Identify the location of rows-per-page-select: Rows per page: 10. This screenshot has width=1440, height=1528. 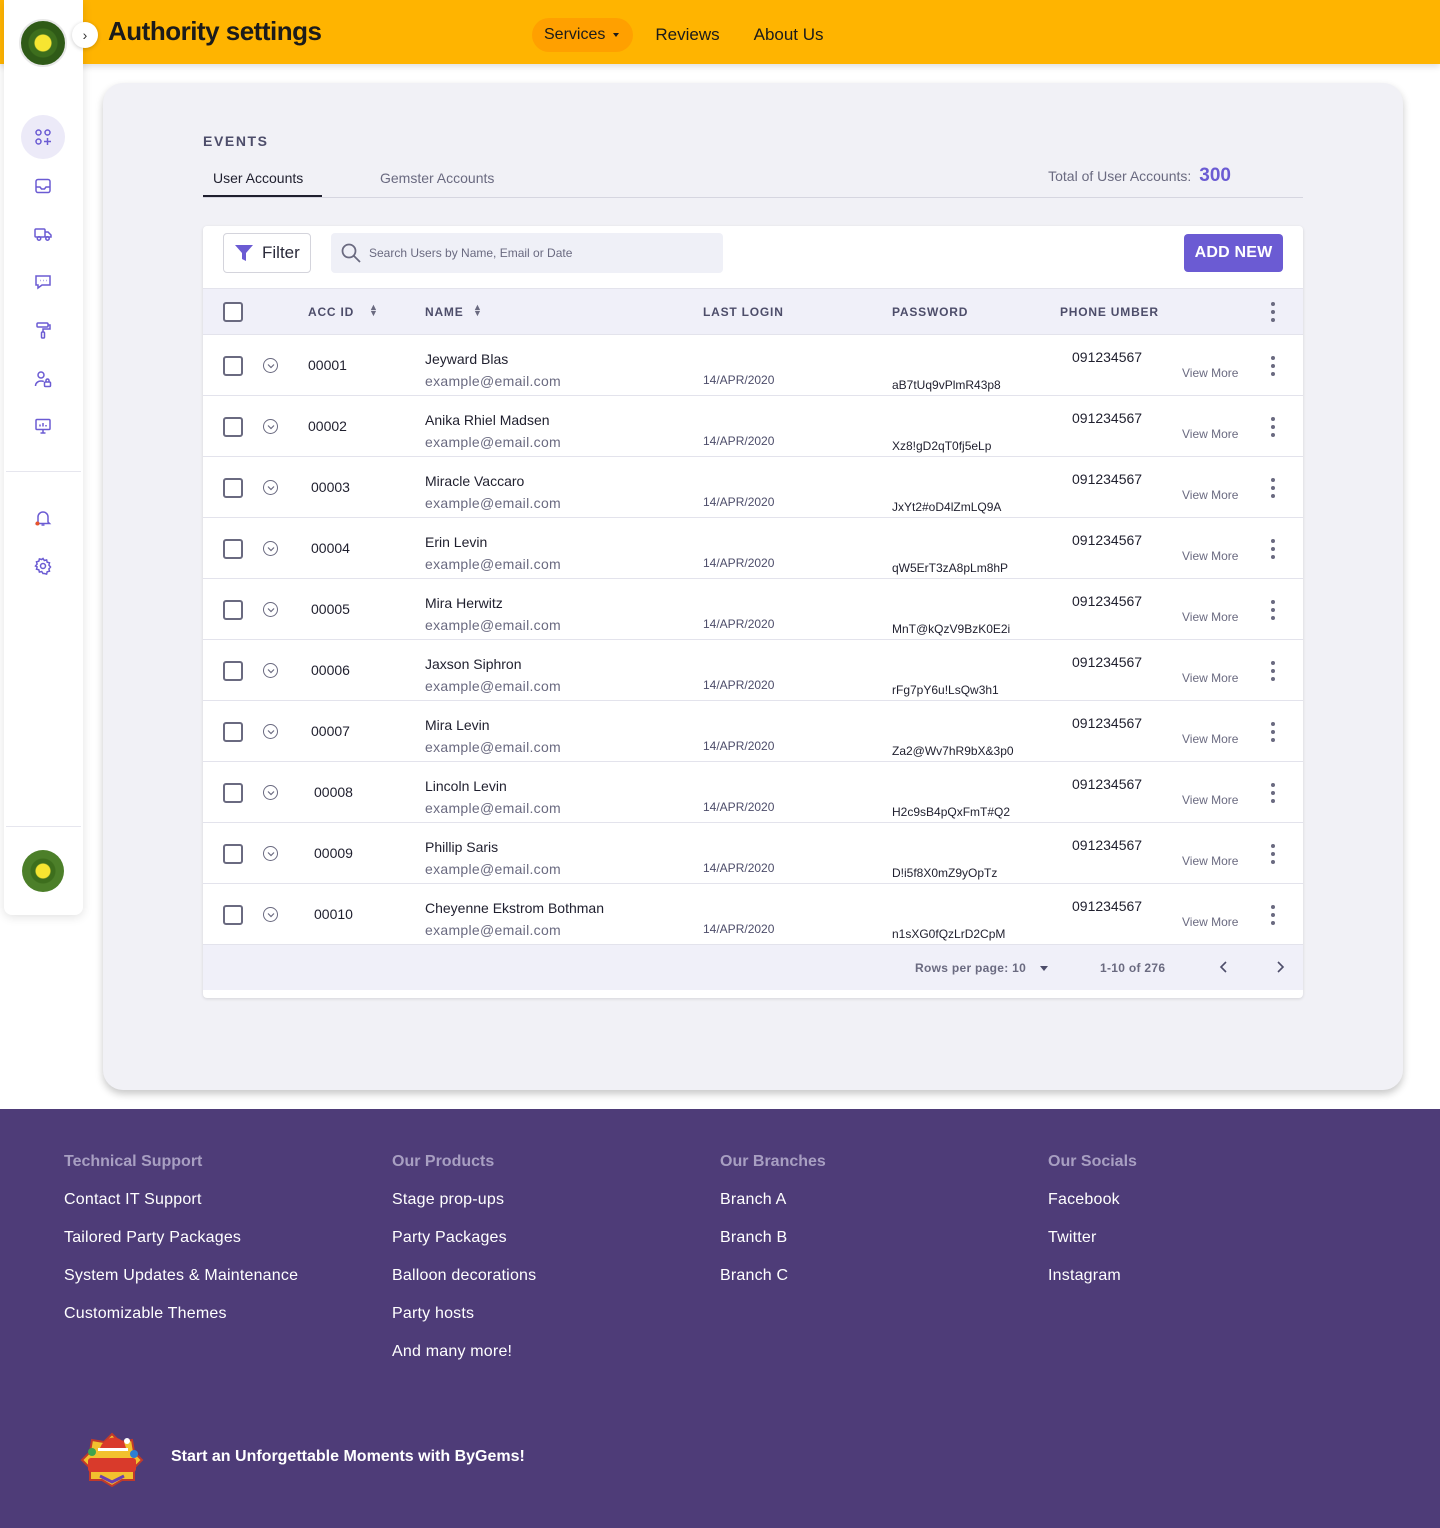
(982, 968).